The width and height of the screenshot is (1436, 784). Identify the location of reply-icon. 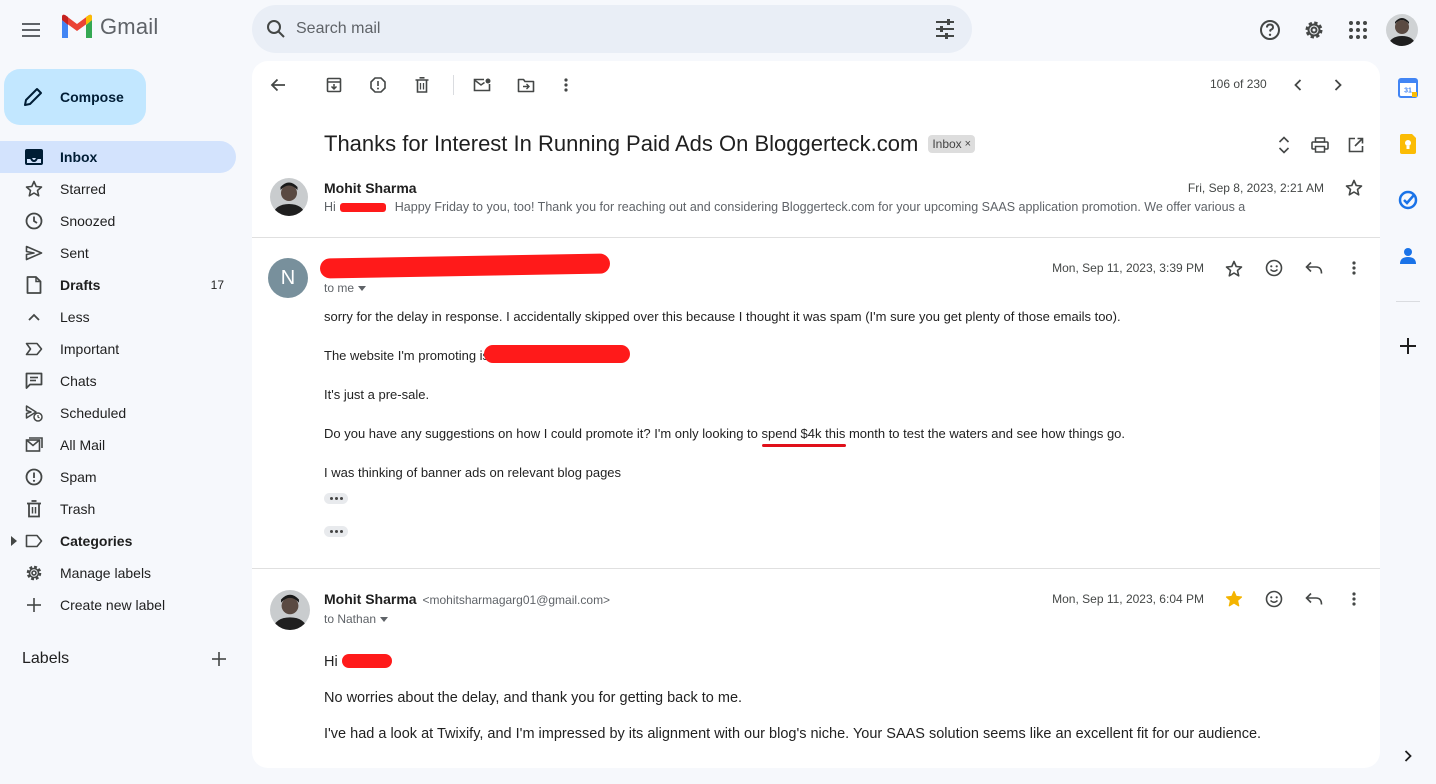
(1314, 598).